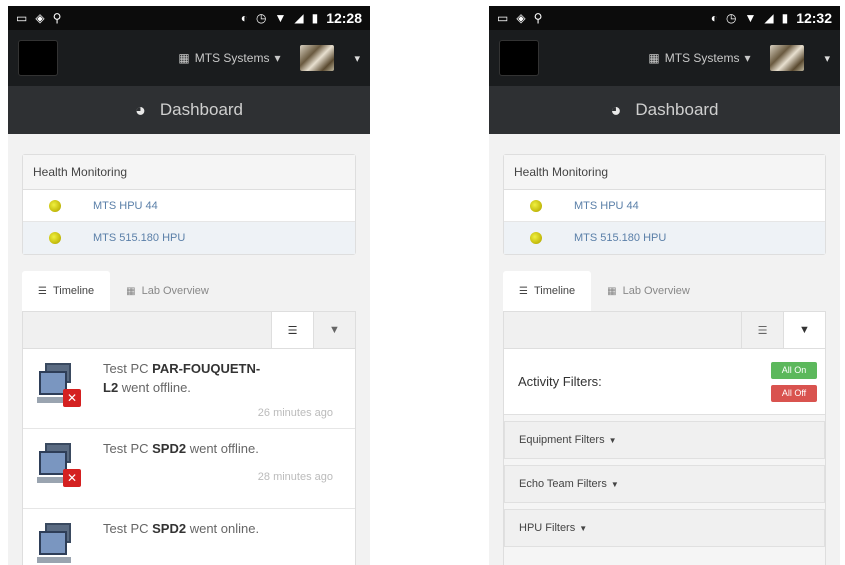 This screenshot has width=845, height=565. Describe the element at coordinates (188, 473) in the screenshot. I see `timeline-message: Test PC SPD2 went offline.` at that location.